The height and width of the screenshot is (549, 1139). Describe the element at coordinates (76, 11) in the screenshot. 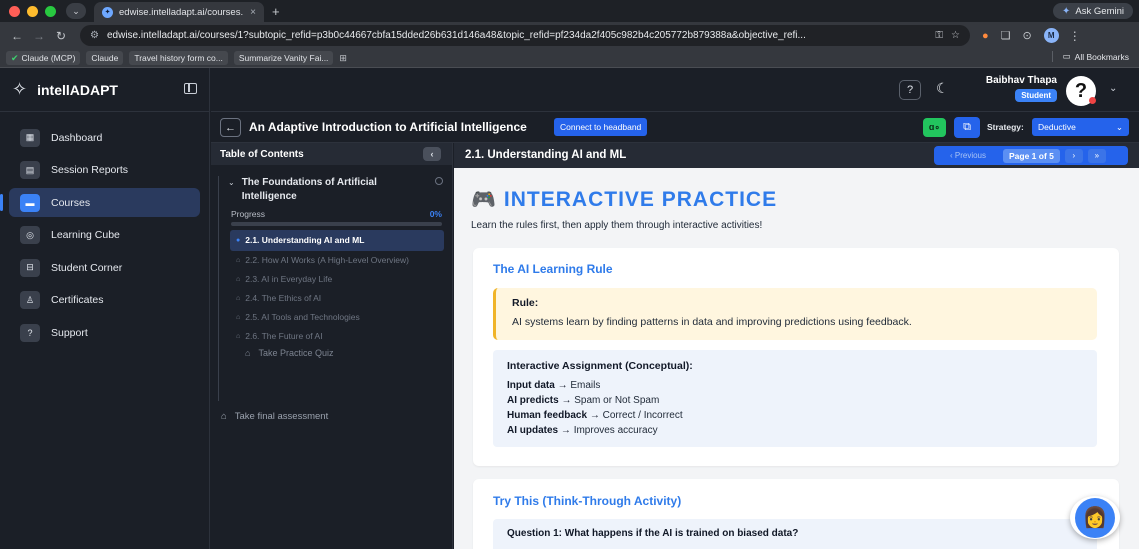

I see `tab-search-button: ⌄` at that location.